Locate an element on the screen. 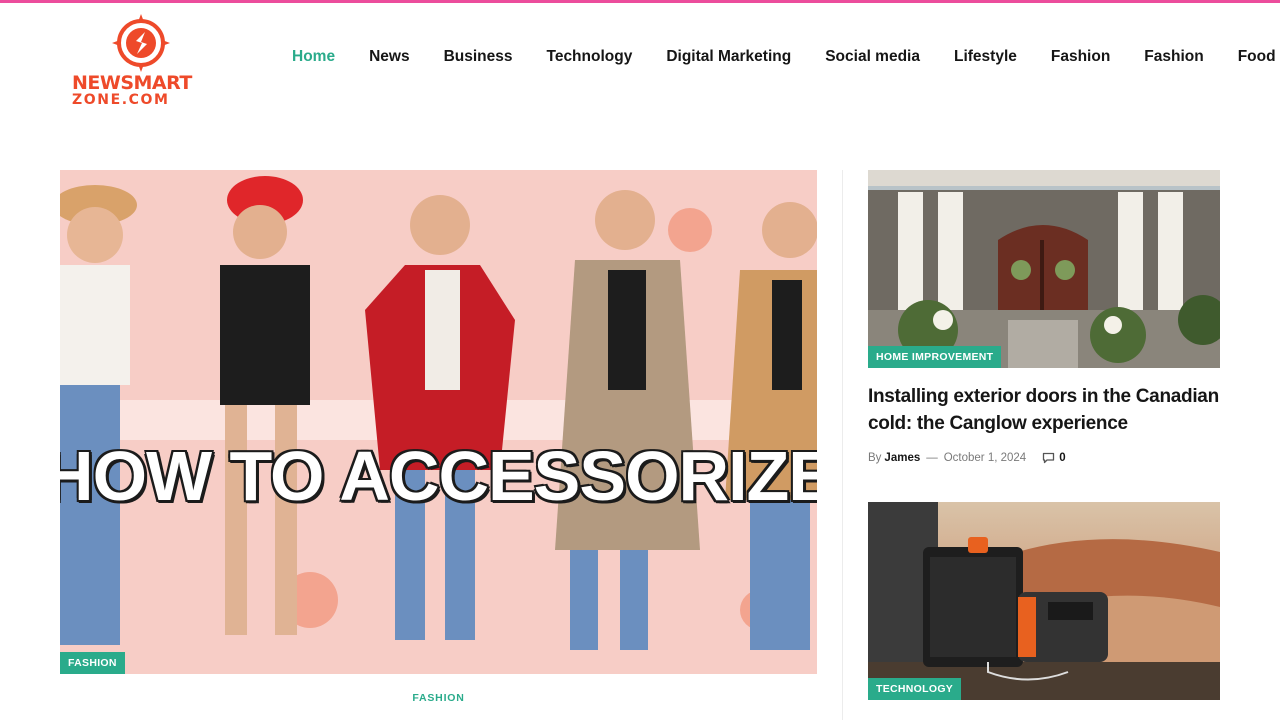 The height and width of the screenshot is (720, 1280). nav-item-home: Home is located at coordinates (313, 57).